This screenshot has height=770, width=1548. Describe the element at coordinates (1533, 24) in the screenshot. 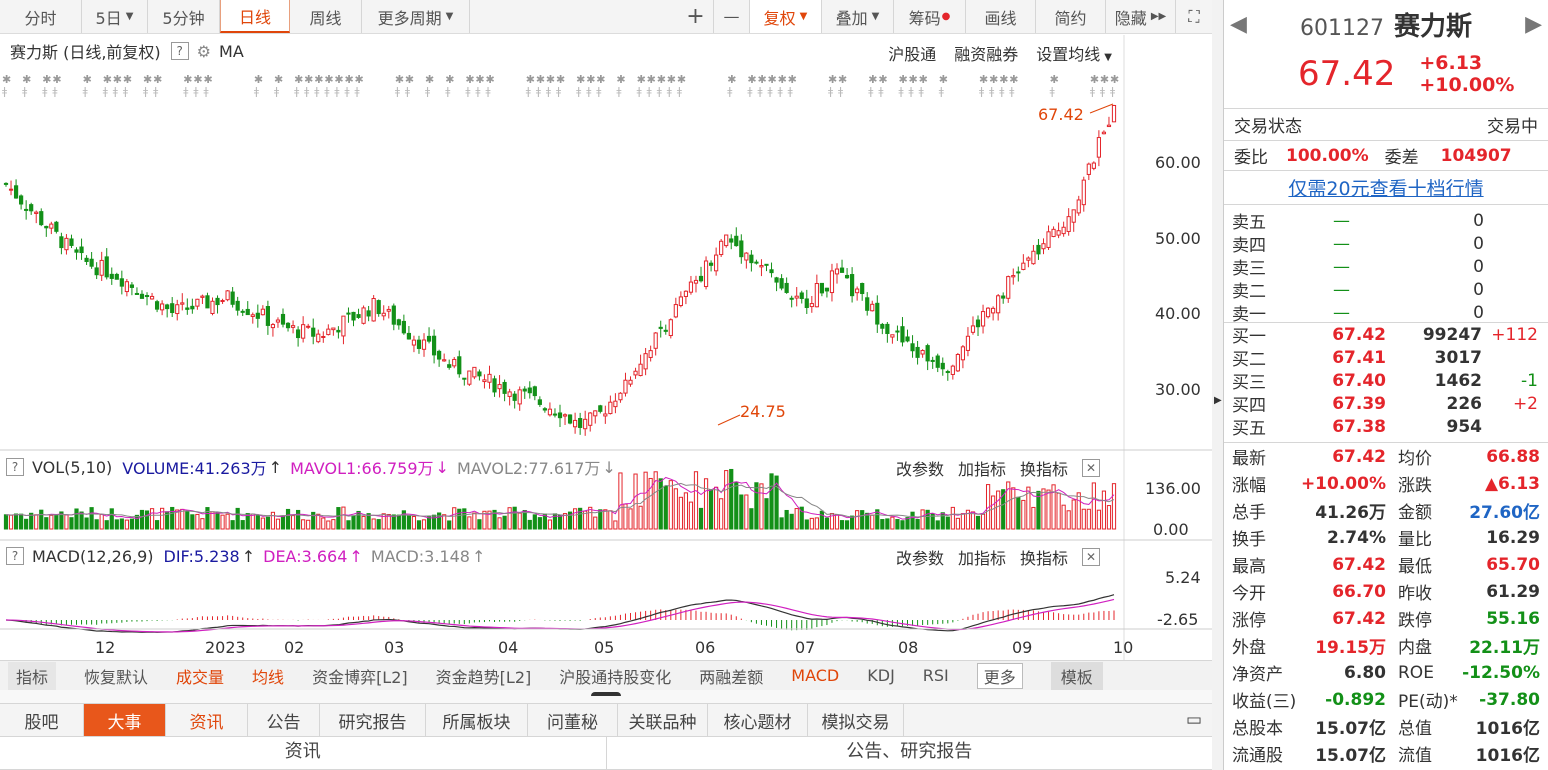

I see `next-stock-icon: ▶` at that location.